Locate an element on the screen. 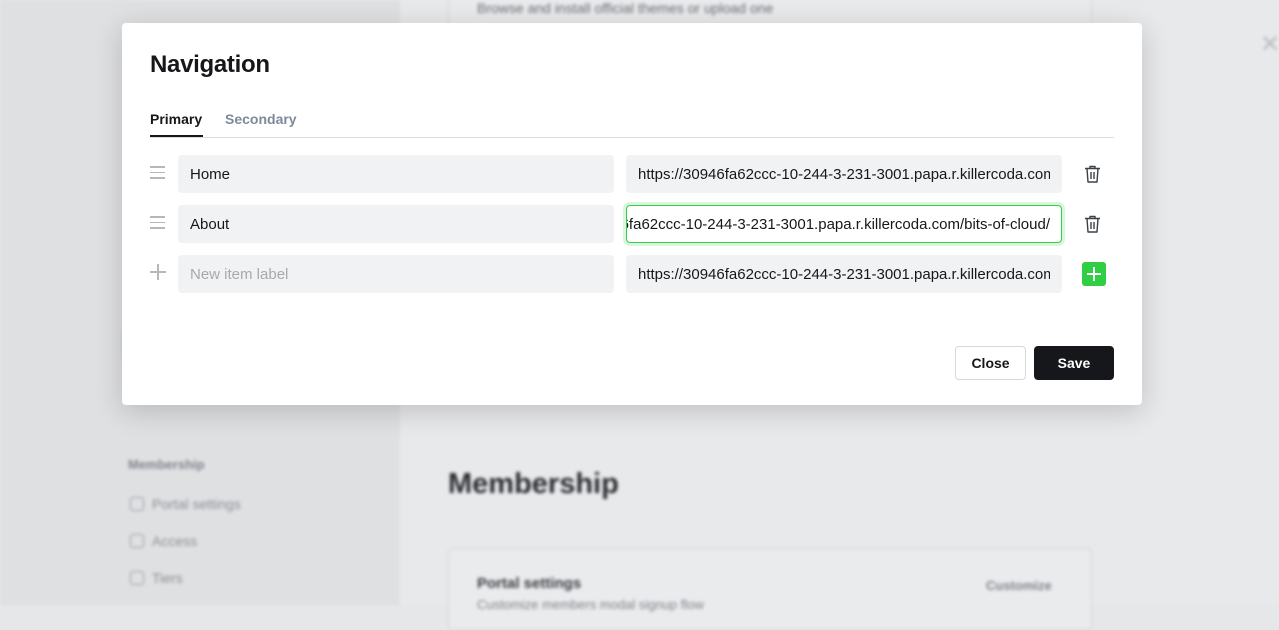 This screenshot has width=1279, height=630. new-nav-item-row is located at coordinates (632, 274).